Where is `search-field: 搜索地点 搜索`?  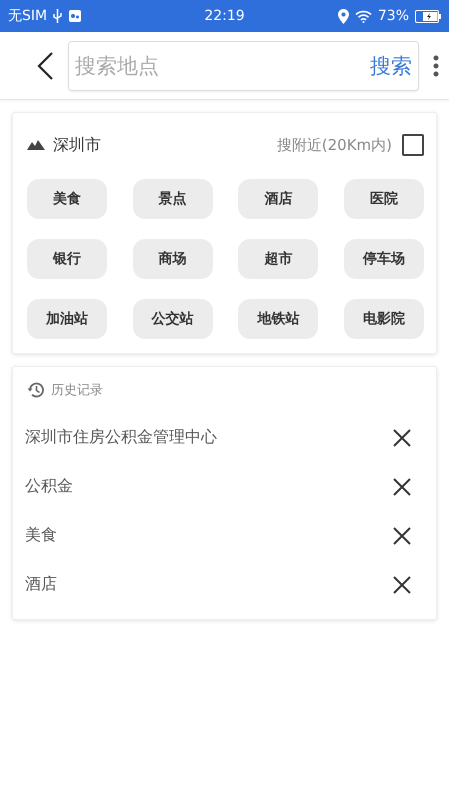
search-field: 搜索地点 搜索 is located at coordinates (243, 65).